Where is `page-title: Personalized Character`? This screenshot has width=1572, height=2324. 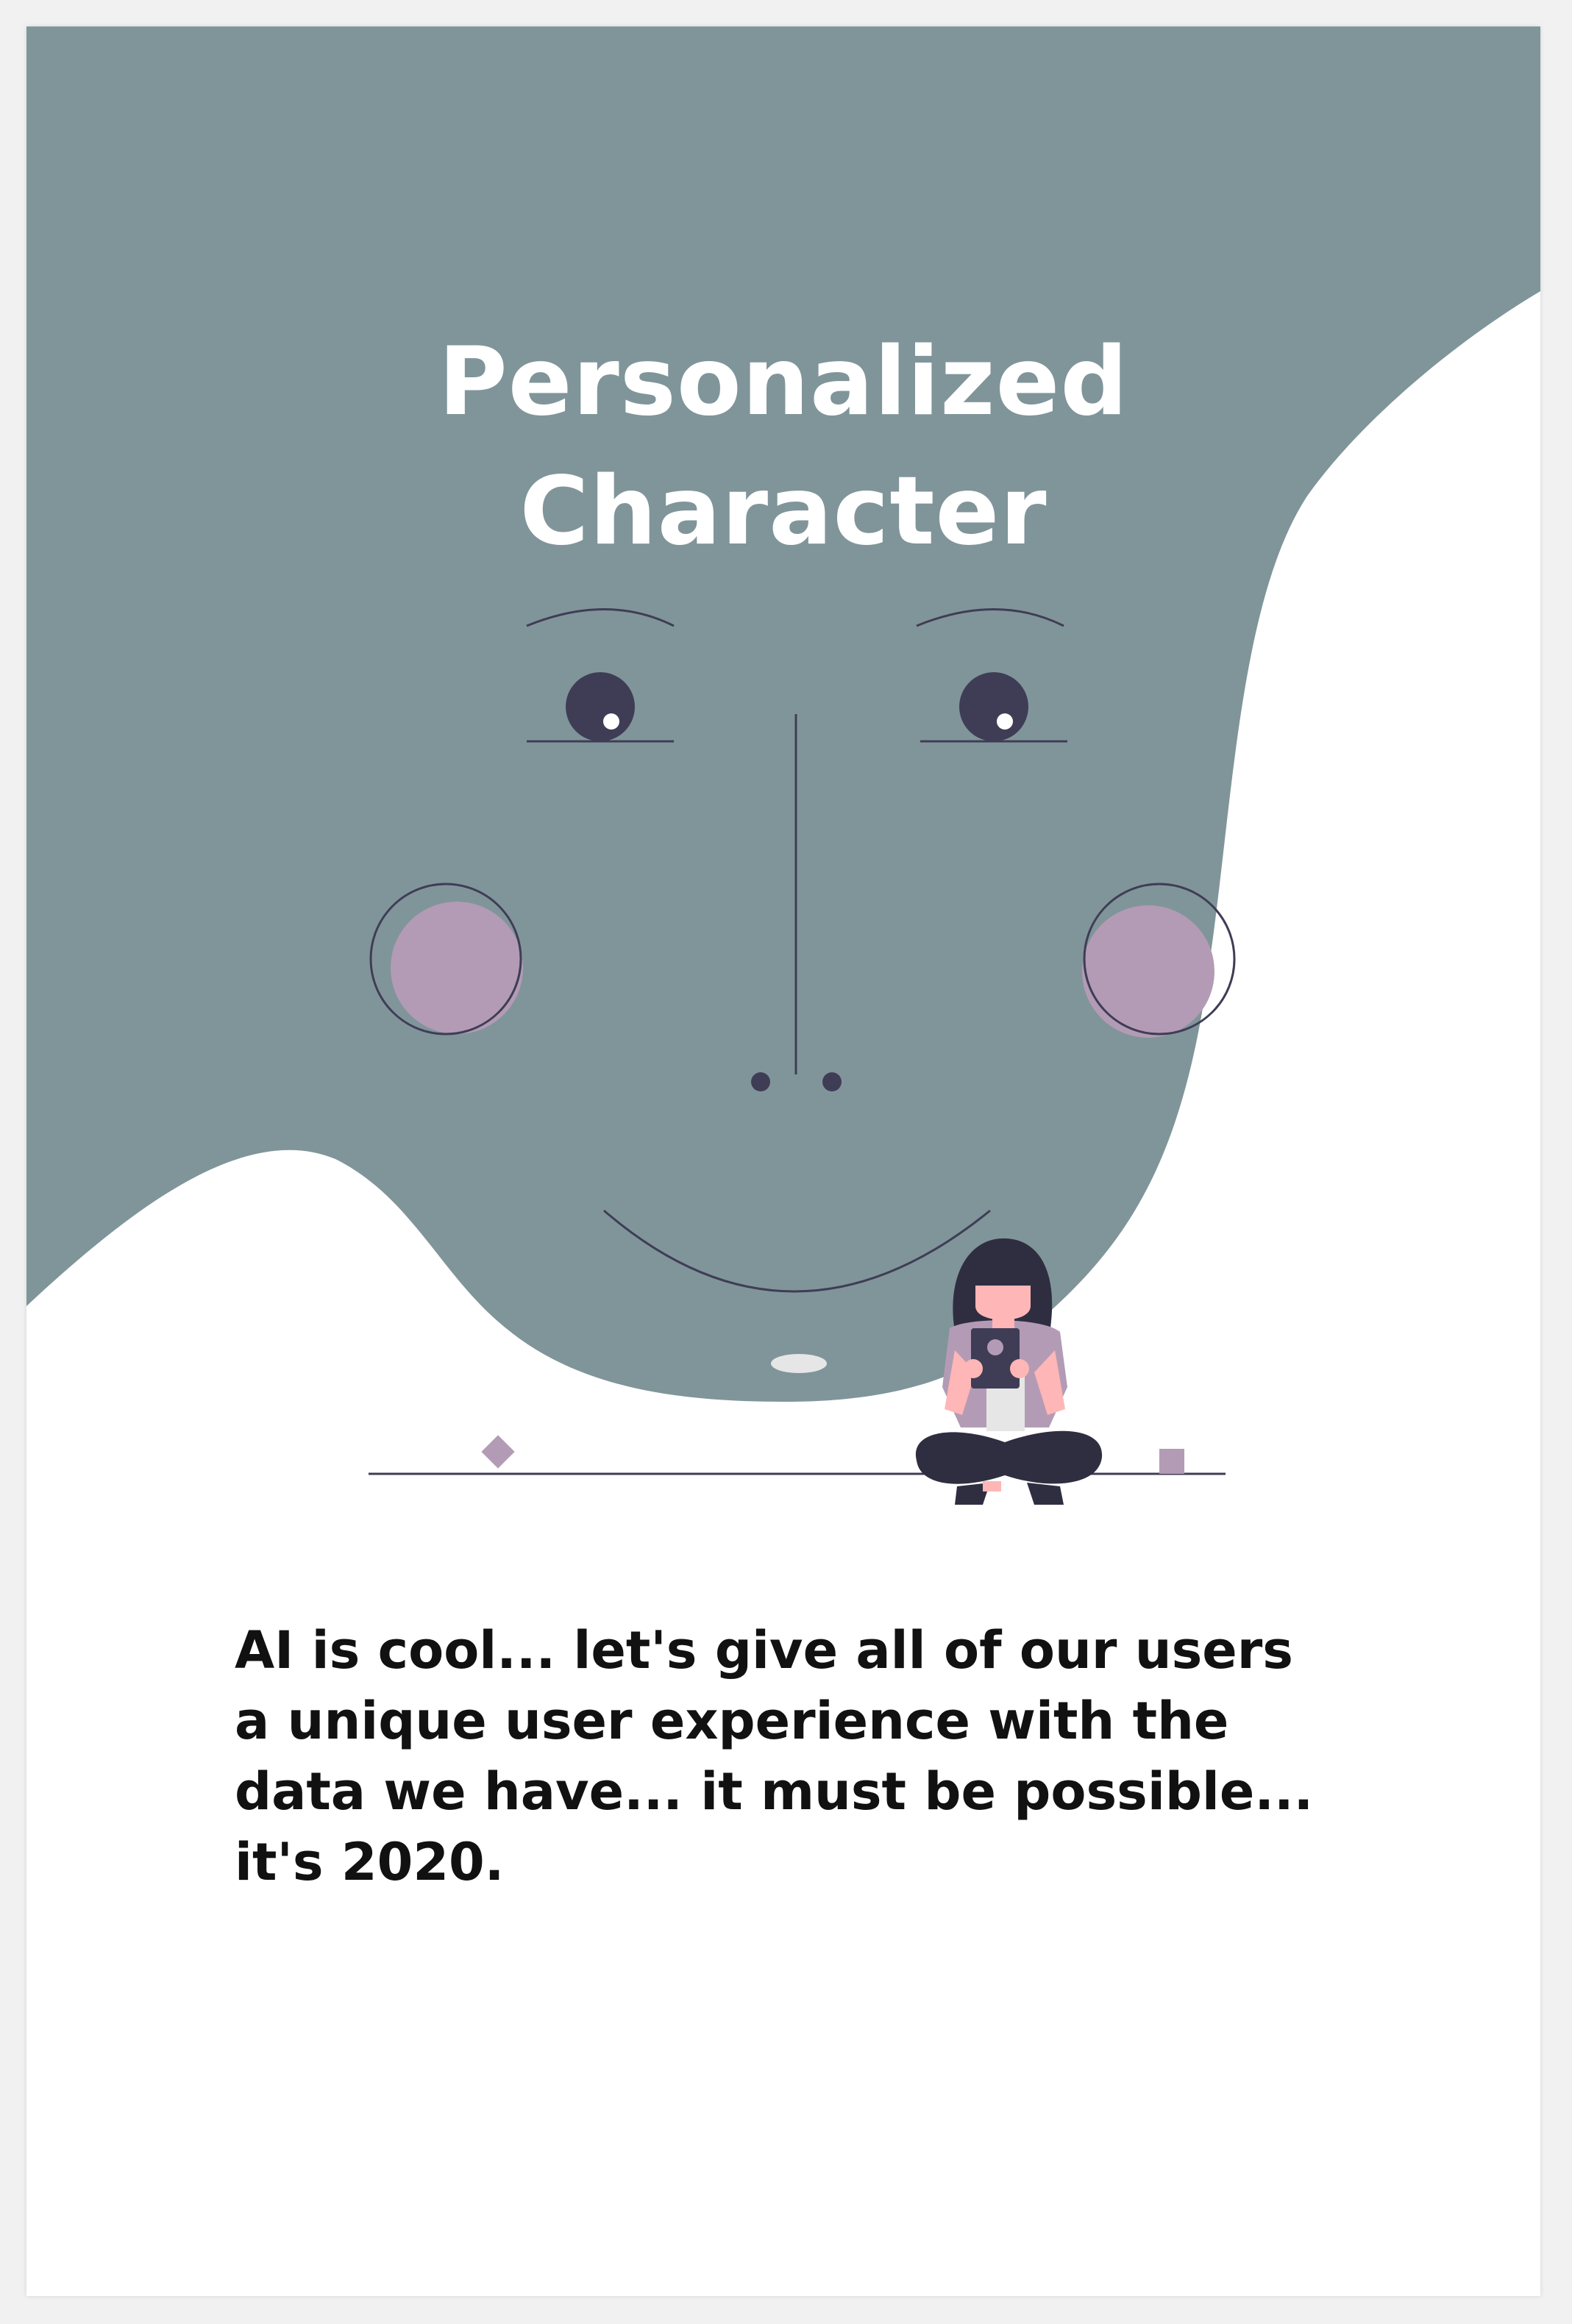 page-title: Personalized Character is located at coordinates (783, 448).